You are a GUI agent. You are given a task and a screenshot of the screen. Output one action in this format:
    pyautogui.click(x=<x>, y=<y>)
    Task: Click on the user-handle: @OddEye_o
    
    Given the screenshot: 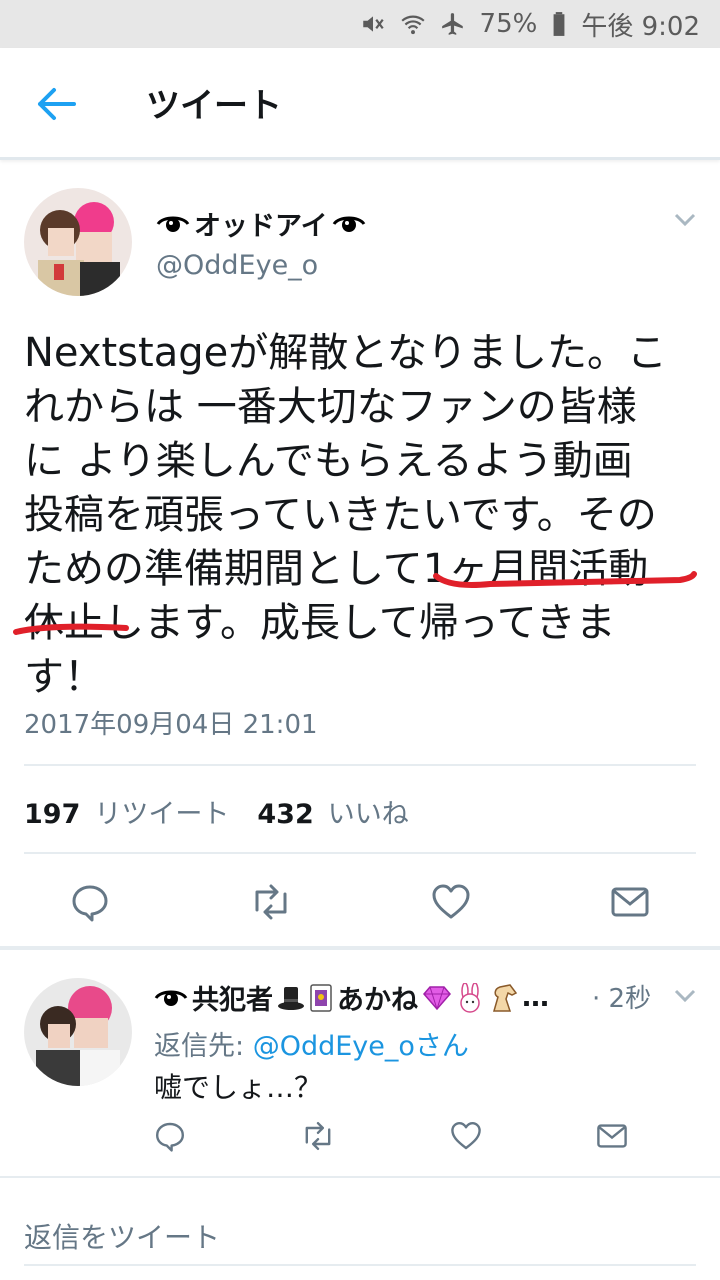 What is the action you would take?
    pyautogui.click(x=237, y=265)
    